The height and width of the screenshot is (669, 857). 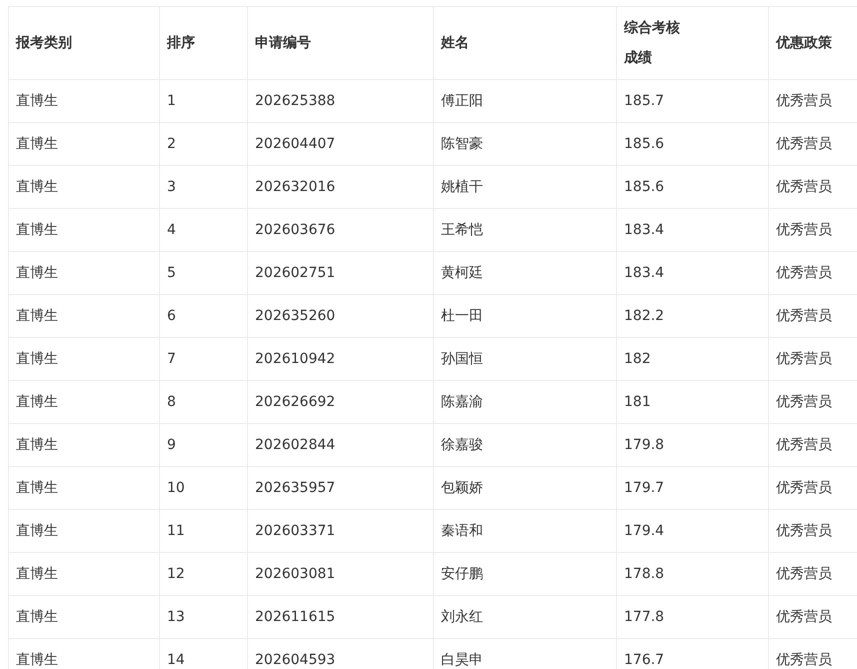 What do you see at coordinates (462, 316) in the screenshot?
I see `table-cell: 杜一田` at bounding box center [462, 316].